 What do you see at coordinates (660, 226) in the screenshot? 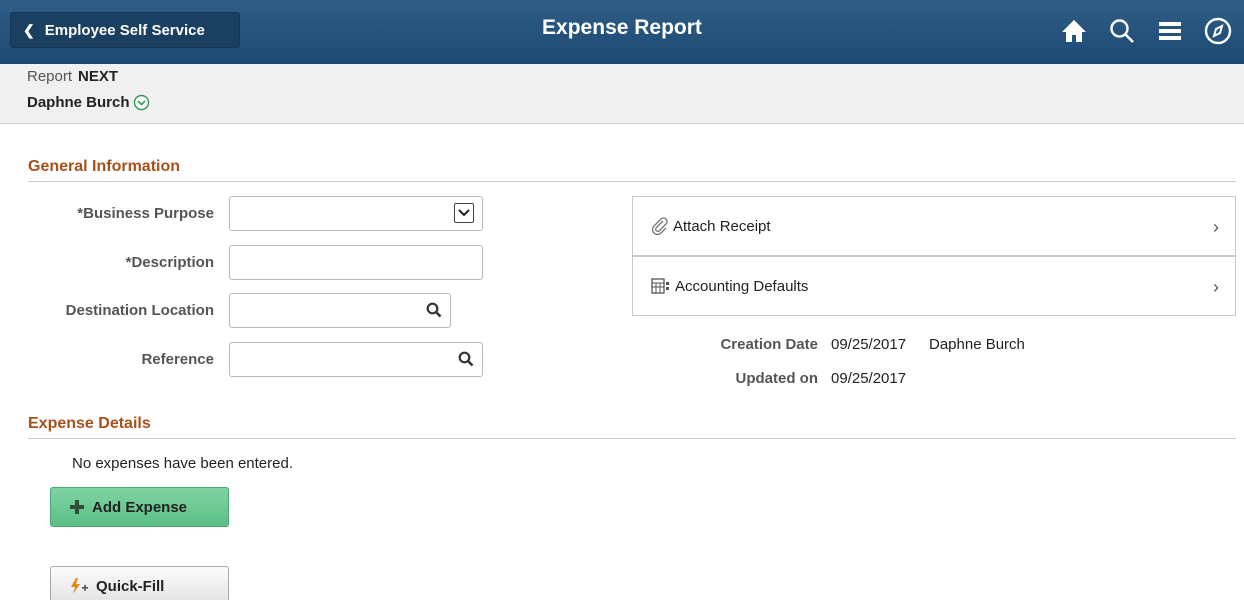
I see `paperclip-icon` at bounding box center [660, 226].